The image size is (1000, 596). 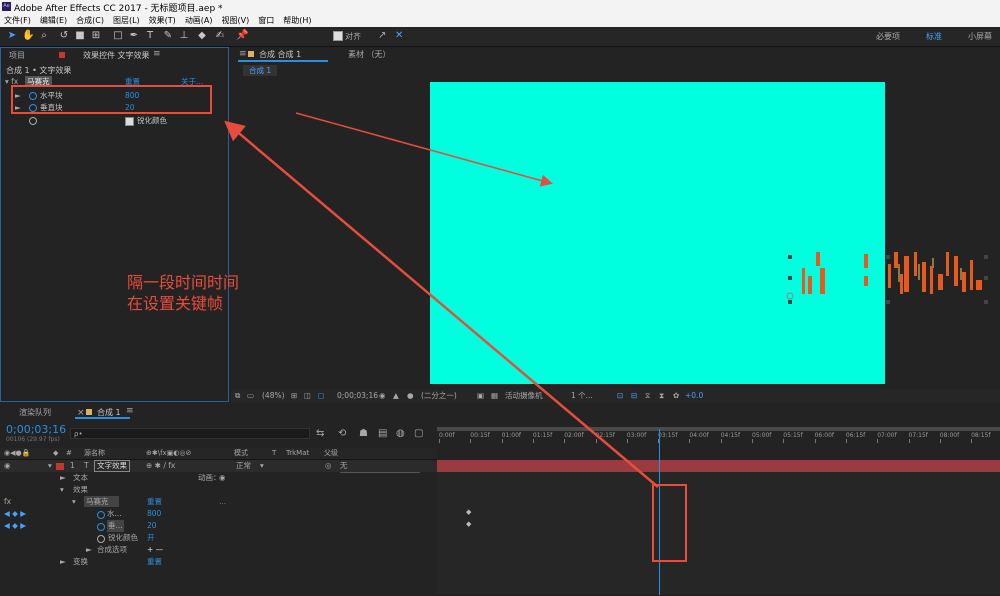 I want to click on tab-layer: 素材 （无）, so click(x=369, y=54).